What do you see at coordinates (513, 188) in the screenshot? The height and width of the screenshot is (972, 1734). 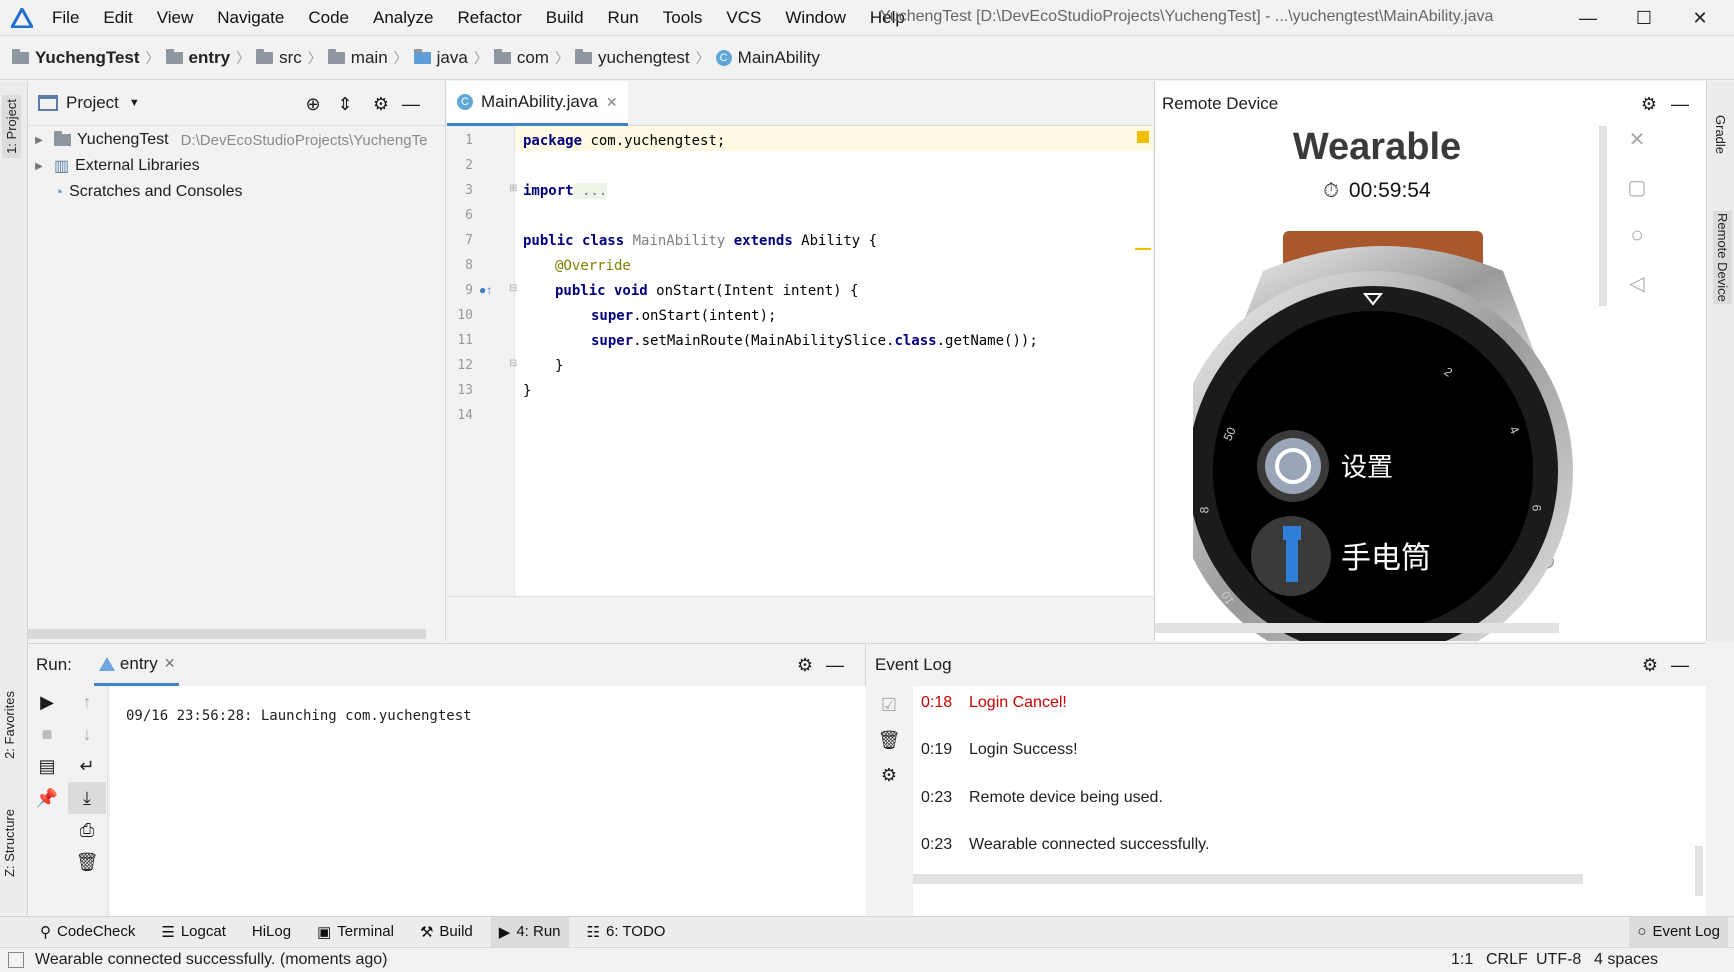 I see `fold-icon: ⊞` at bounding box center [513, 188].